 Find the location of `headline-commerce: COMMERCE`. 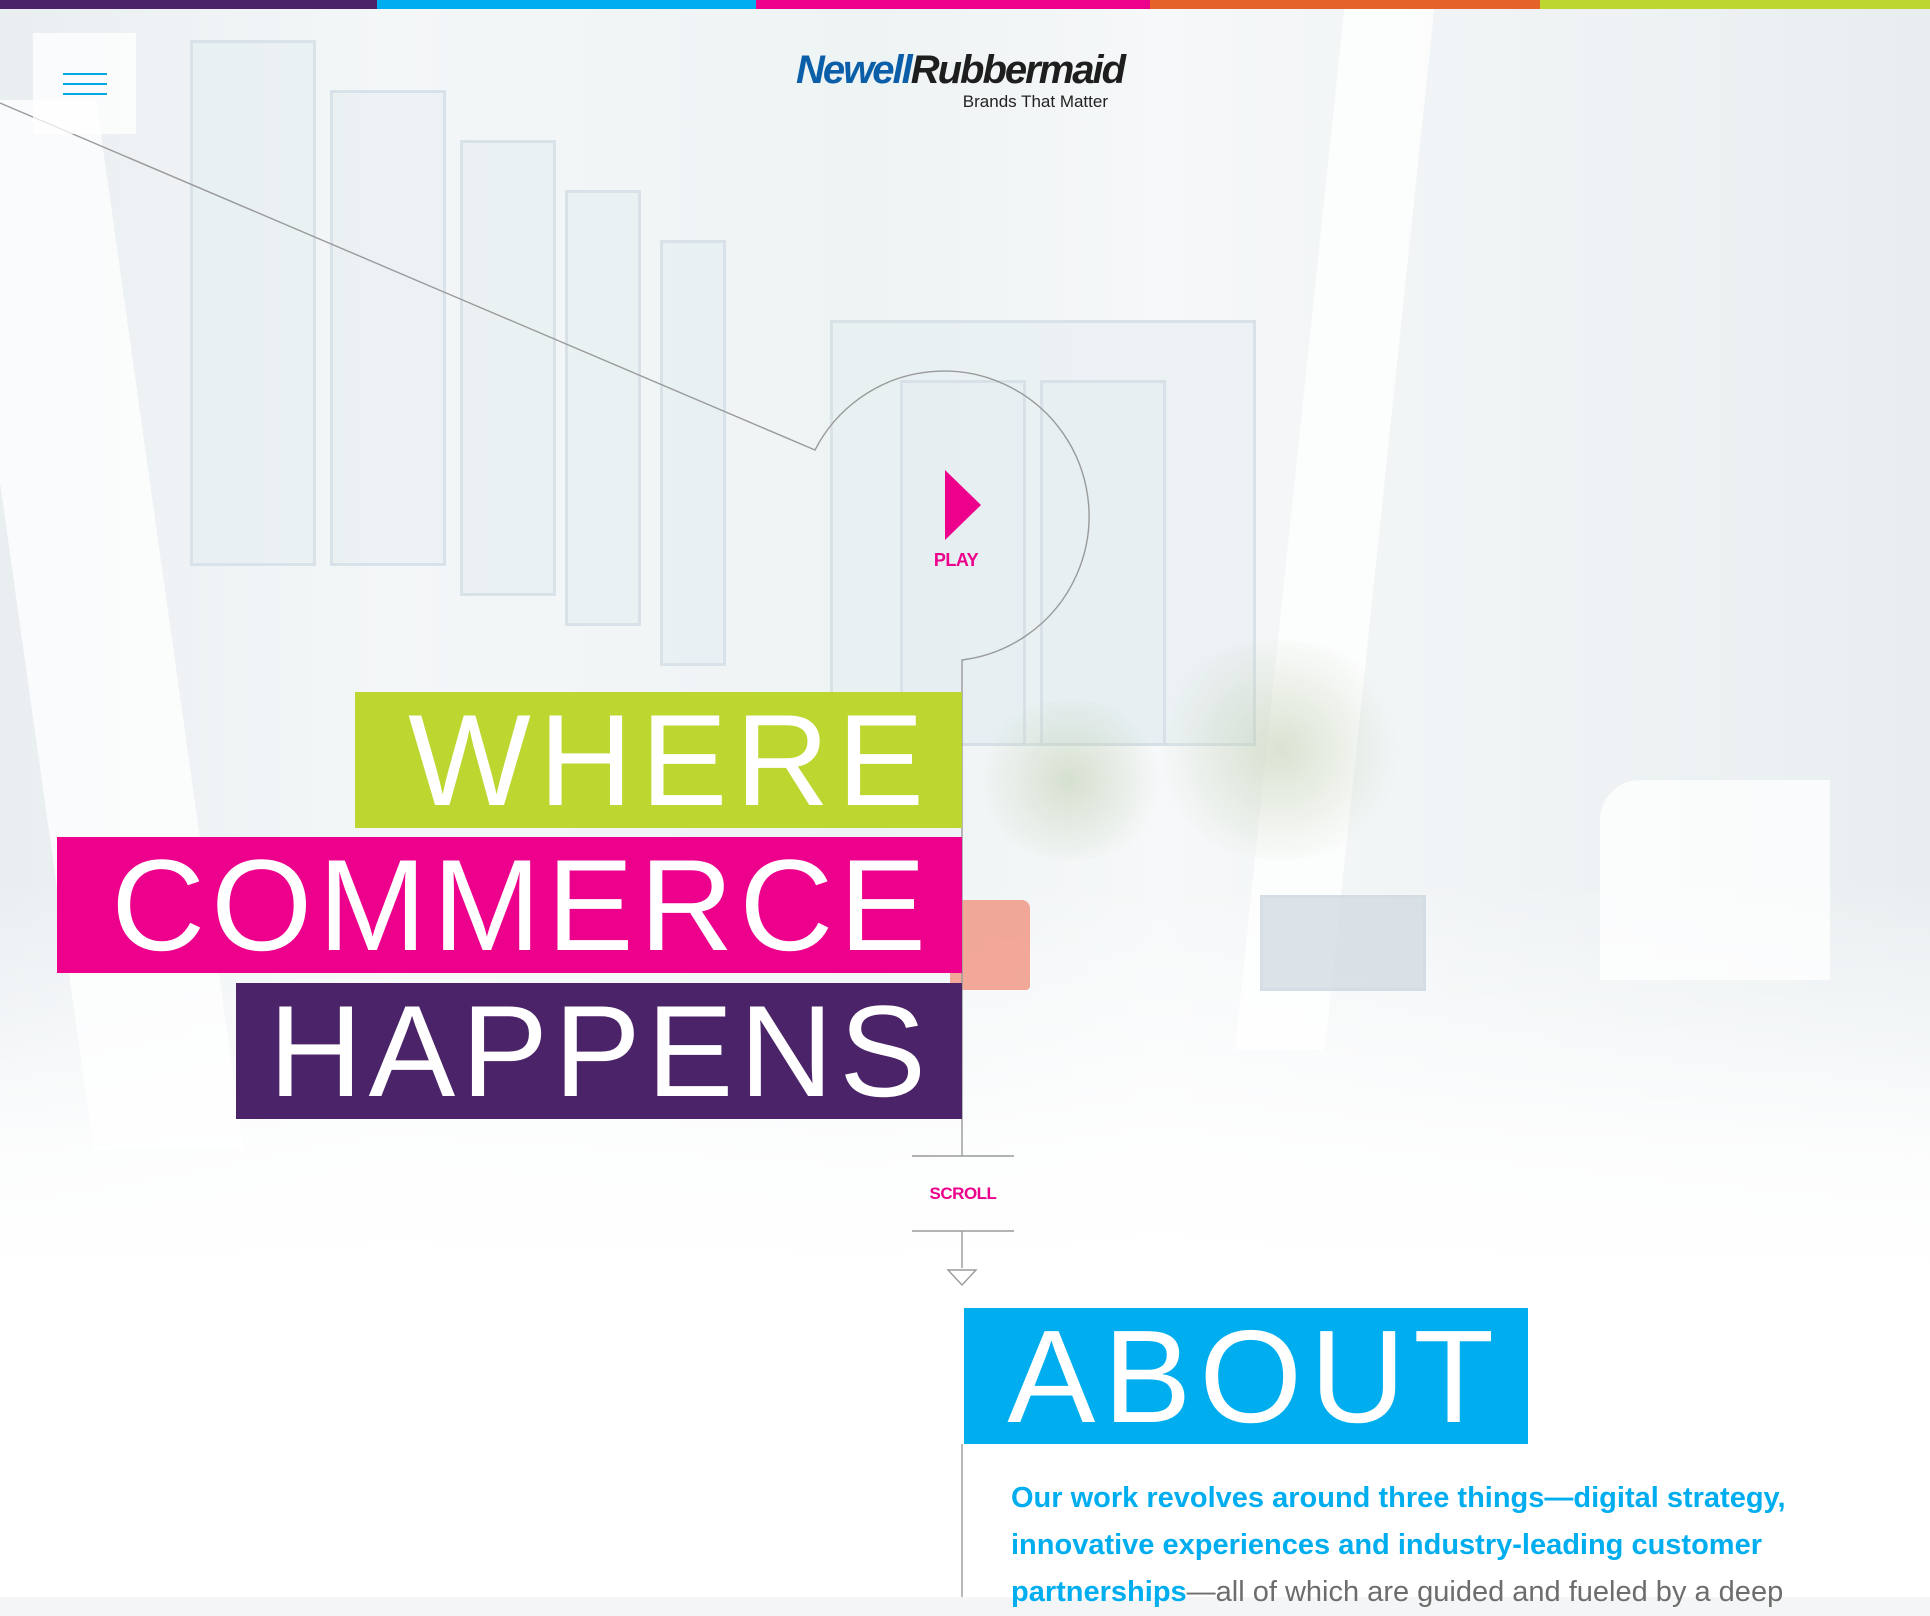

headline-commerce: COMMERCE is located at coordinates (509, 905).